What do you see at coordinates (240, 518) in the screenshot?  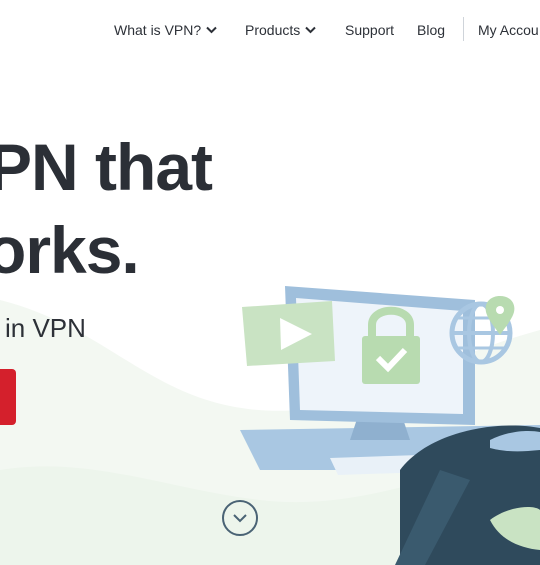 I see `chevron-down-circle-icon` at bounding box center [240, 518].